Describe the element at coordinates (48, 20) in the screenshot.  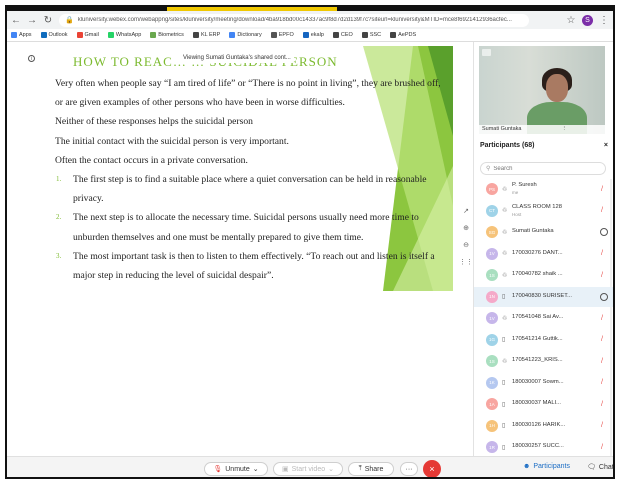
I see `reload-icon: ↻` at that location.